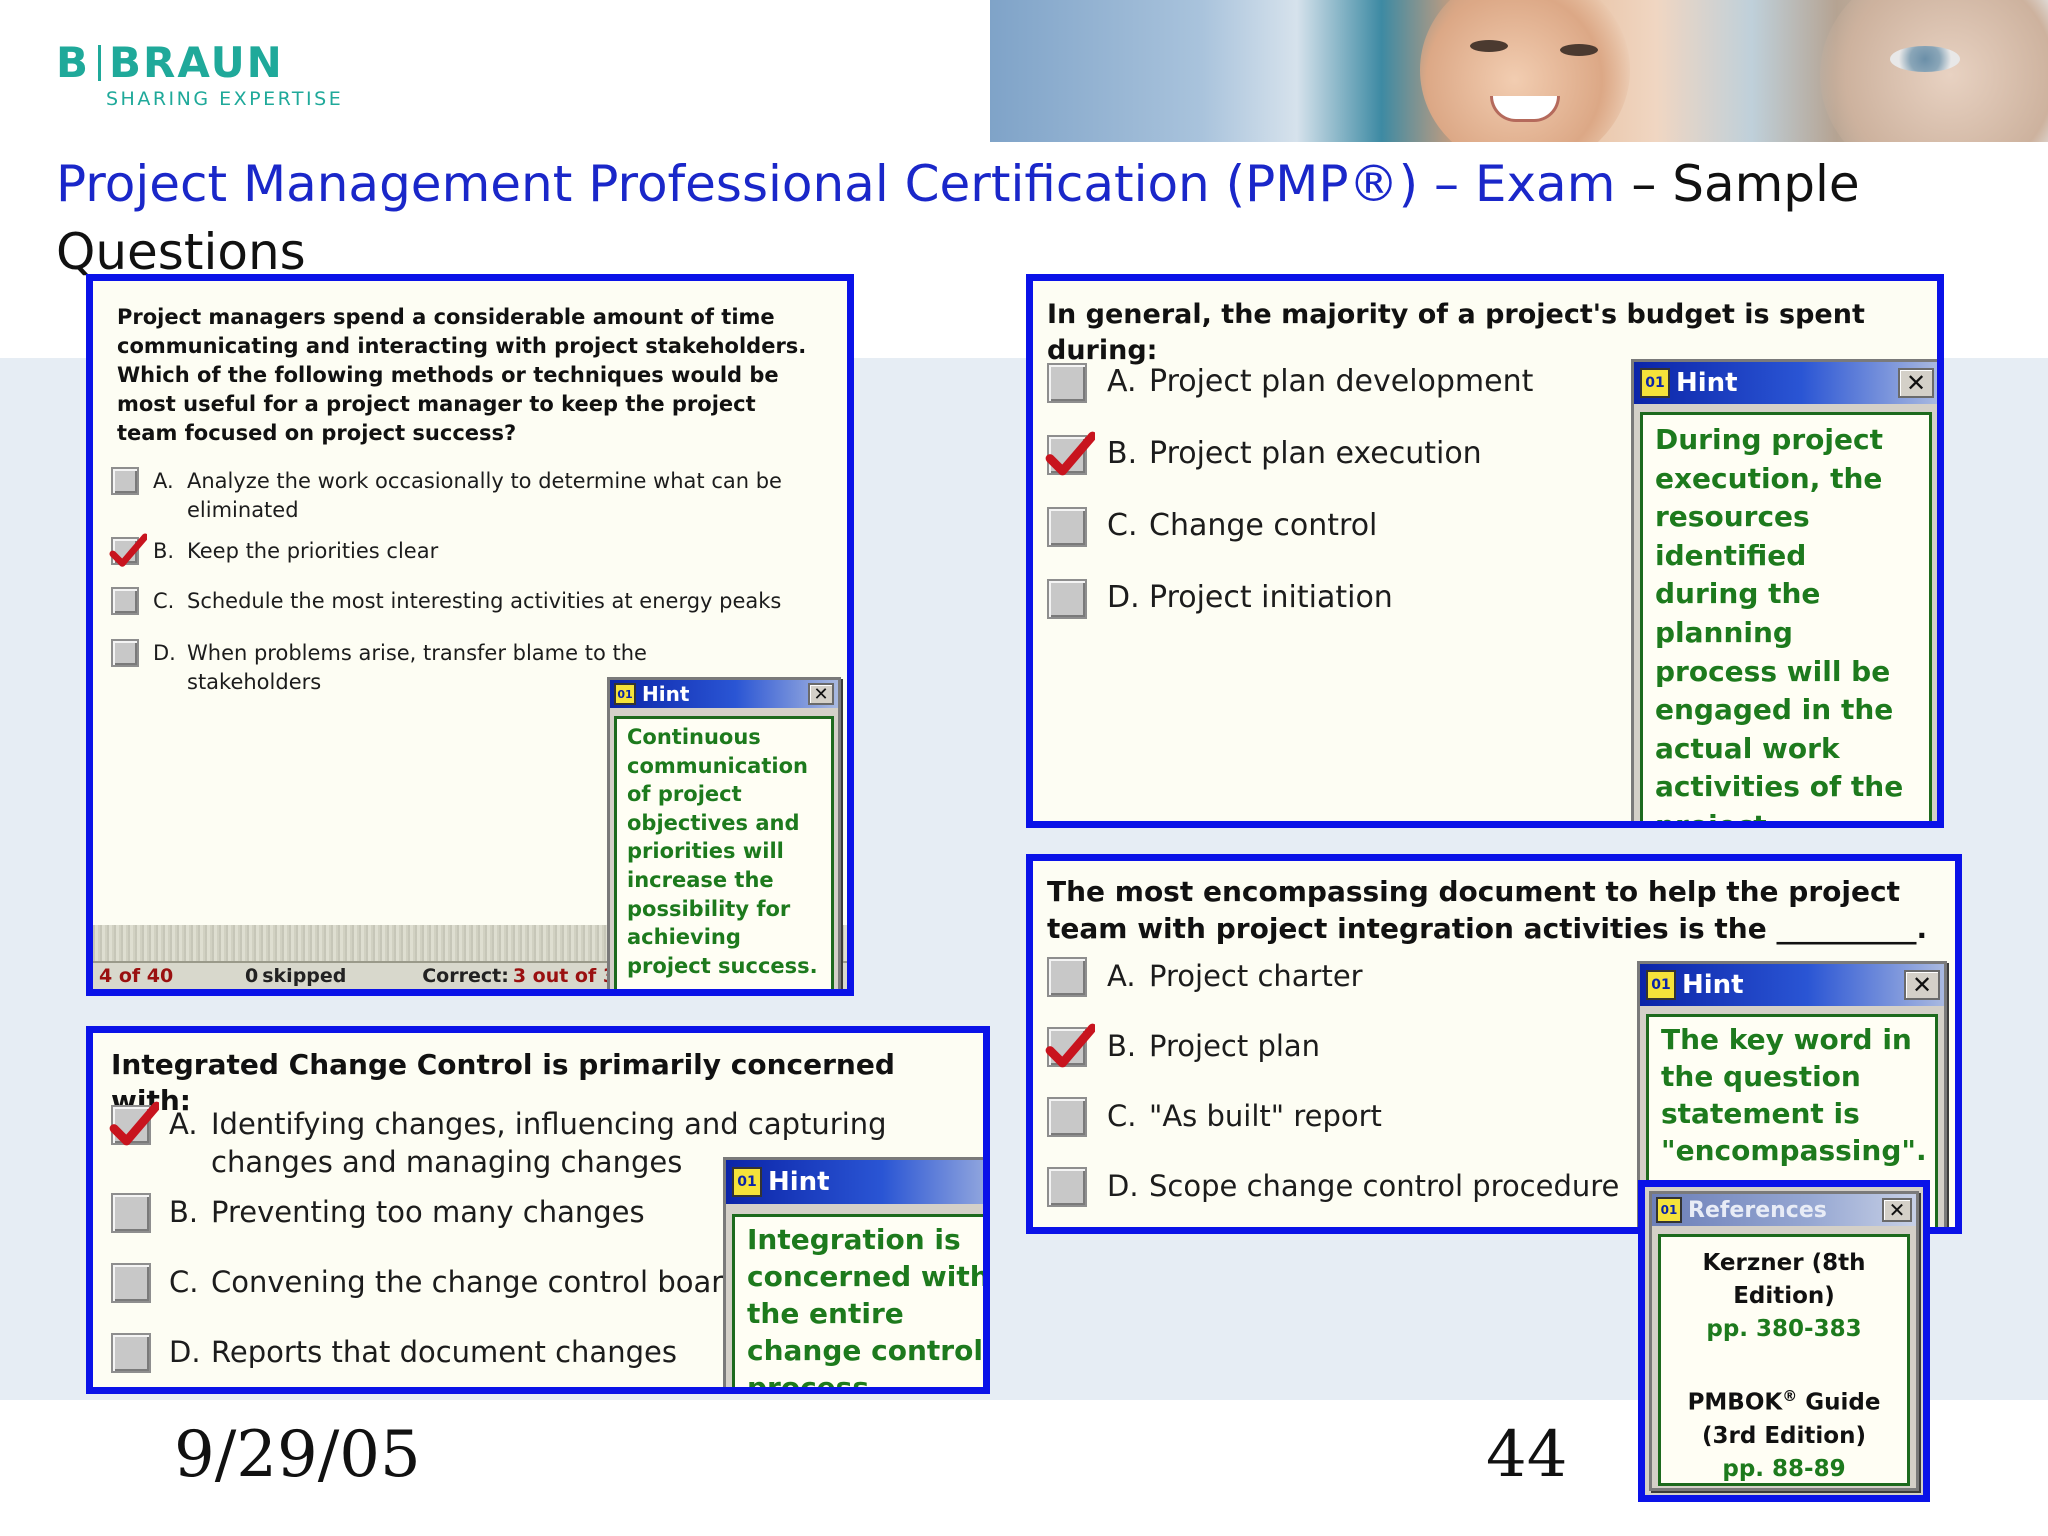 The image size is (2048, 1536). What do you see at coordinates (1519, 71) in the screenshot?
I see `header-photo` at bounding box center [1519, 71].